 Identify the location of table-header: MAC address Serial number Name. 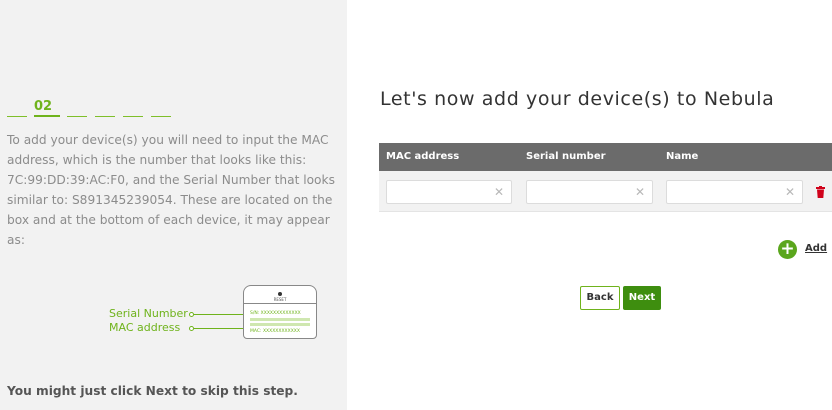
(605, 157).